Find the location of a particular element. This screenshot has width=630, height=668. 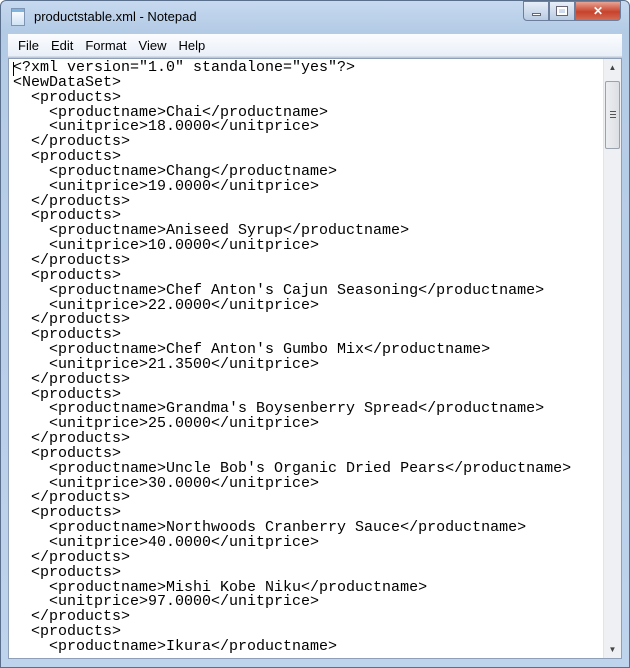

scroll-down-arrow-icon: ▼ is located at coordinates (612, 649).